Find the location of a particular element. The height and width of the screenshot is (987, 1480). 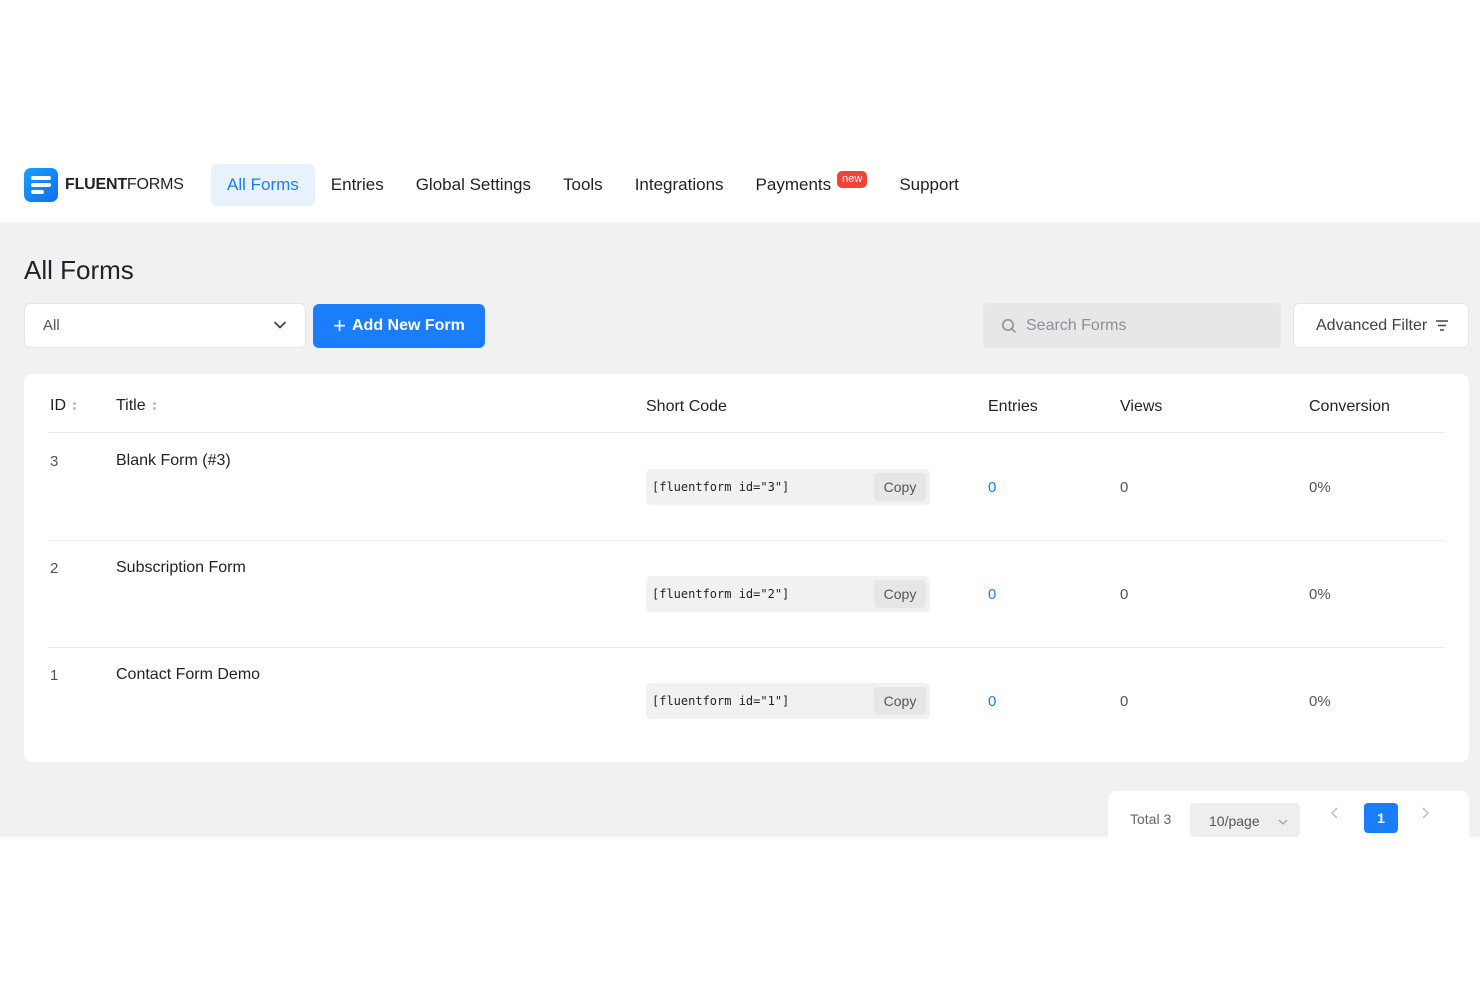

page-size-value: 10/page is located at coordinates (1234, 821).